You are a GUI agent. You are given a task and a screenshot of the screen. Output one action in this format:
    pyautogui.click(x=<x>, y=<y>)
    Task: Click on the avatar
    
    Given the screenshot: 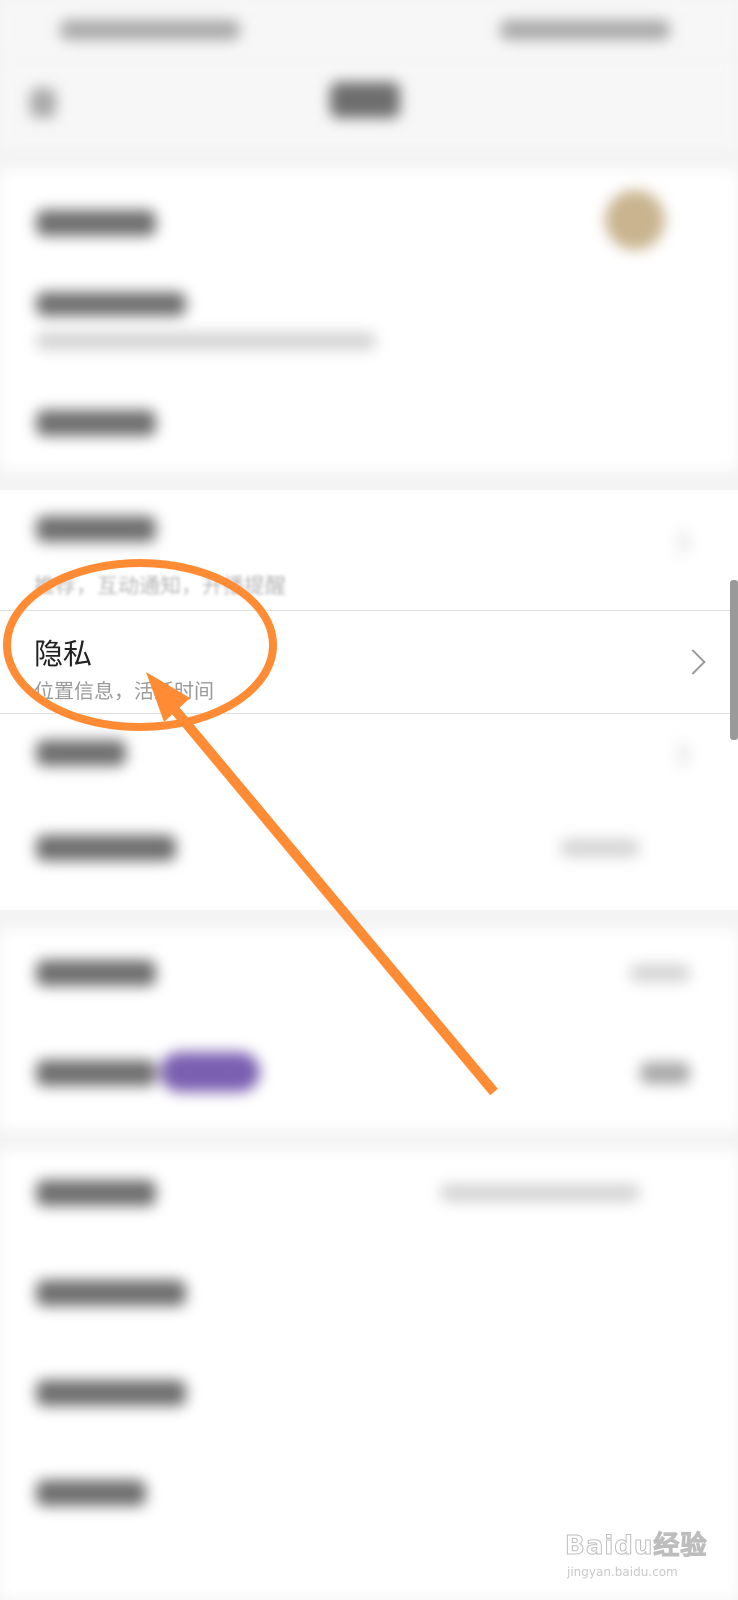 What is the action you would take?
    pyautogui.click(x=635, y=220)
    